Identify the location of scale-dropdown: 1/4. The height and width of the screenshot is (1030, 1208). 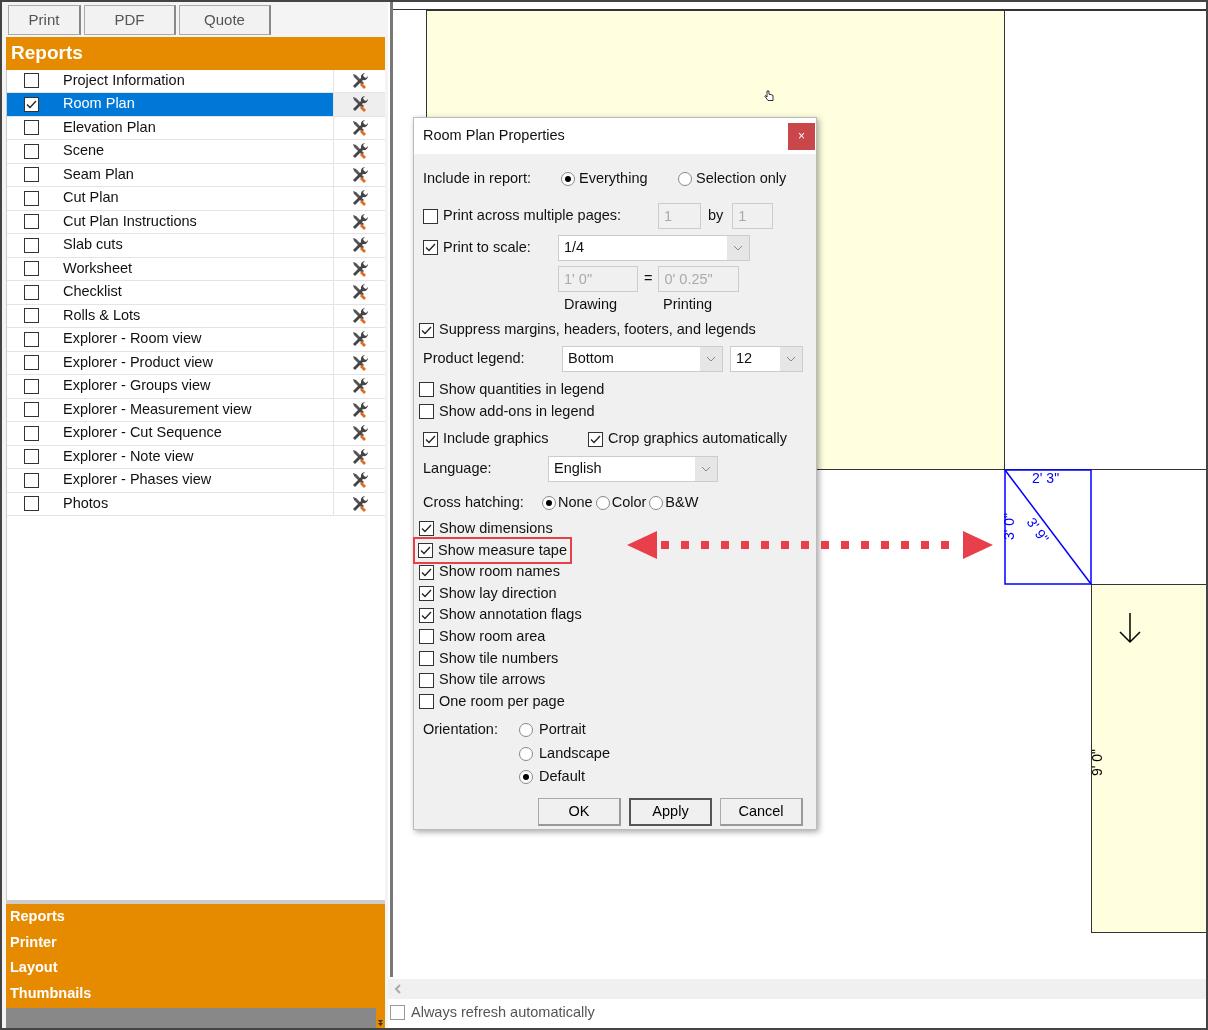
(654, 247).